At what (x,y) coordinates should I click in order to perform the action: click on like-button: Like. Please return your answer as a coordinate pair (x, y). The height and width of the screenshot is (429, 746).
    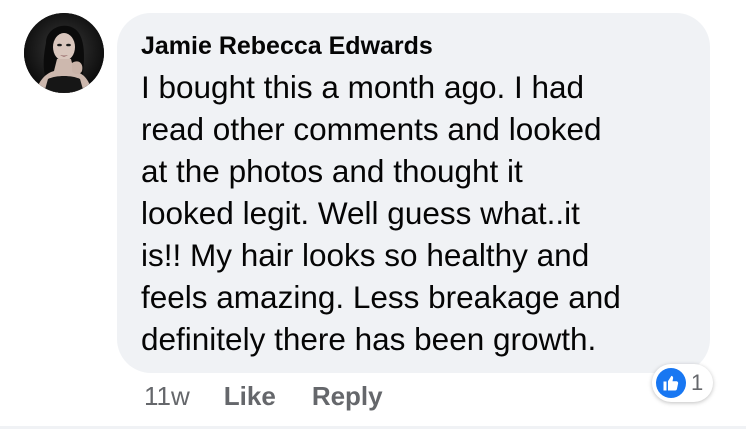
    Looking at the image, I should click on (250, 396).